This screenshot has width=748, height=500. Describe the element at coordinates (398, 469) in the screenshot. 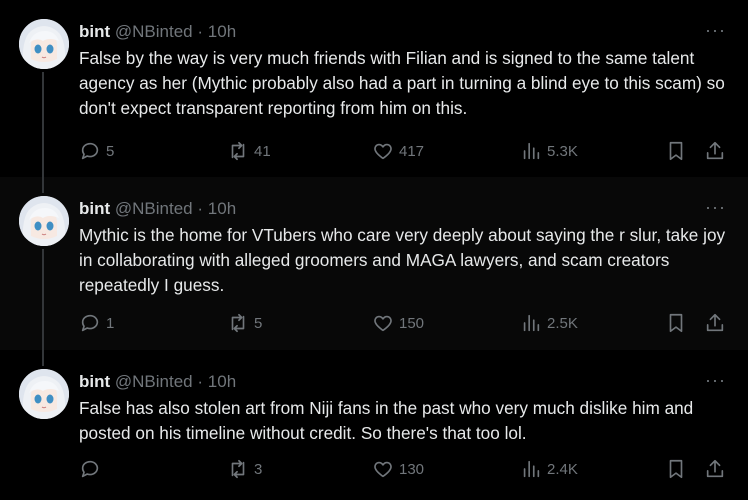

I see `like-button: 130` at that location.